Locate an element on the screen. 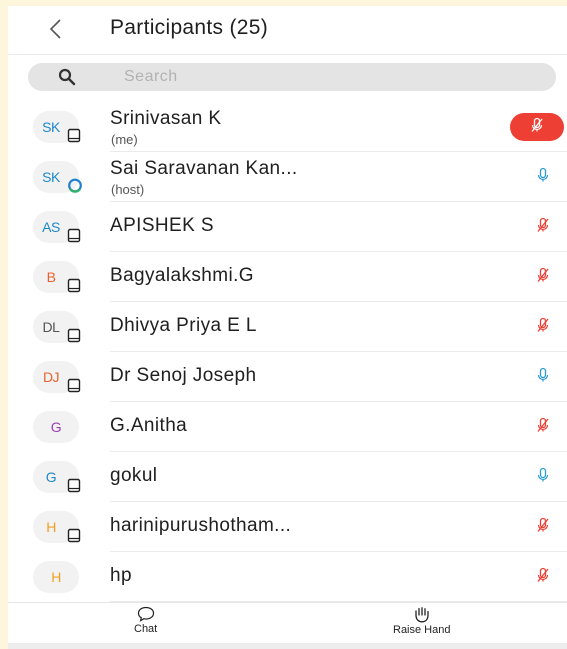 This screenshot has width=567, height=649. raise-hand-icon is located at coordinates (422, 615).